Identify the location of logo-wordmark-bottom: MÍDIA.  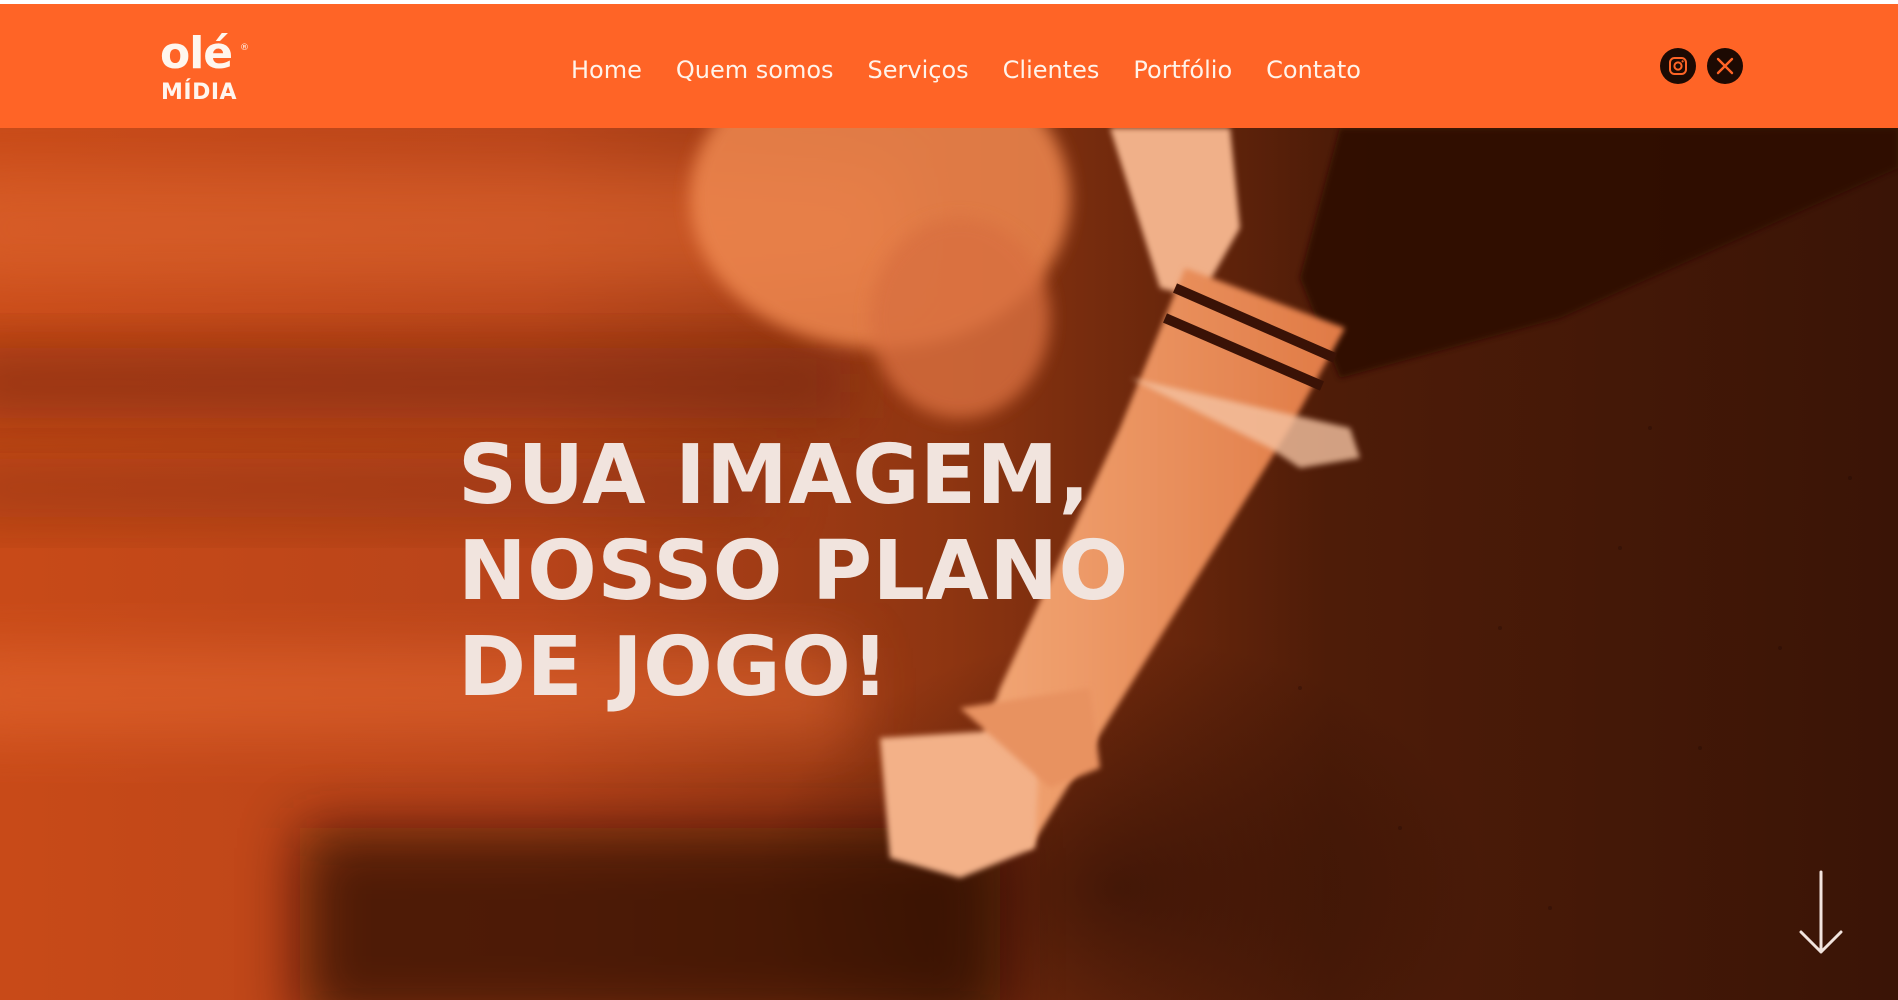
(199, 92).